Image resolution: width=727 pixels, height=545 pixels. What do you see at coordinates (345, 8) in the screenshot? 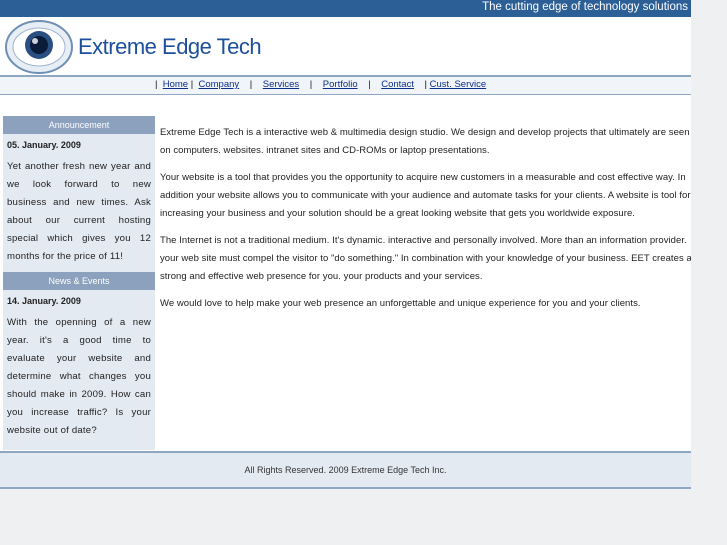
I see `top-bar: The cutting edge of technology solutions` at bounding box center [345, 8].